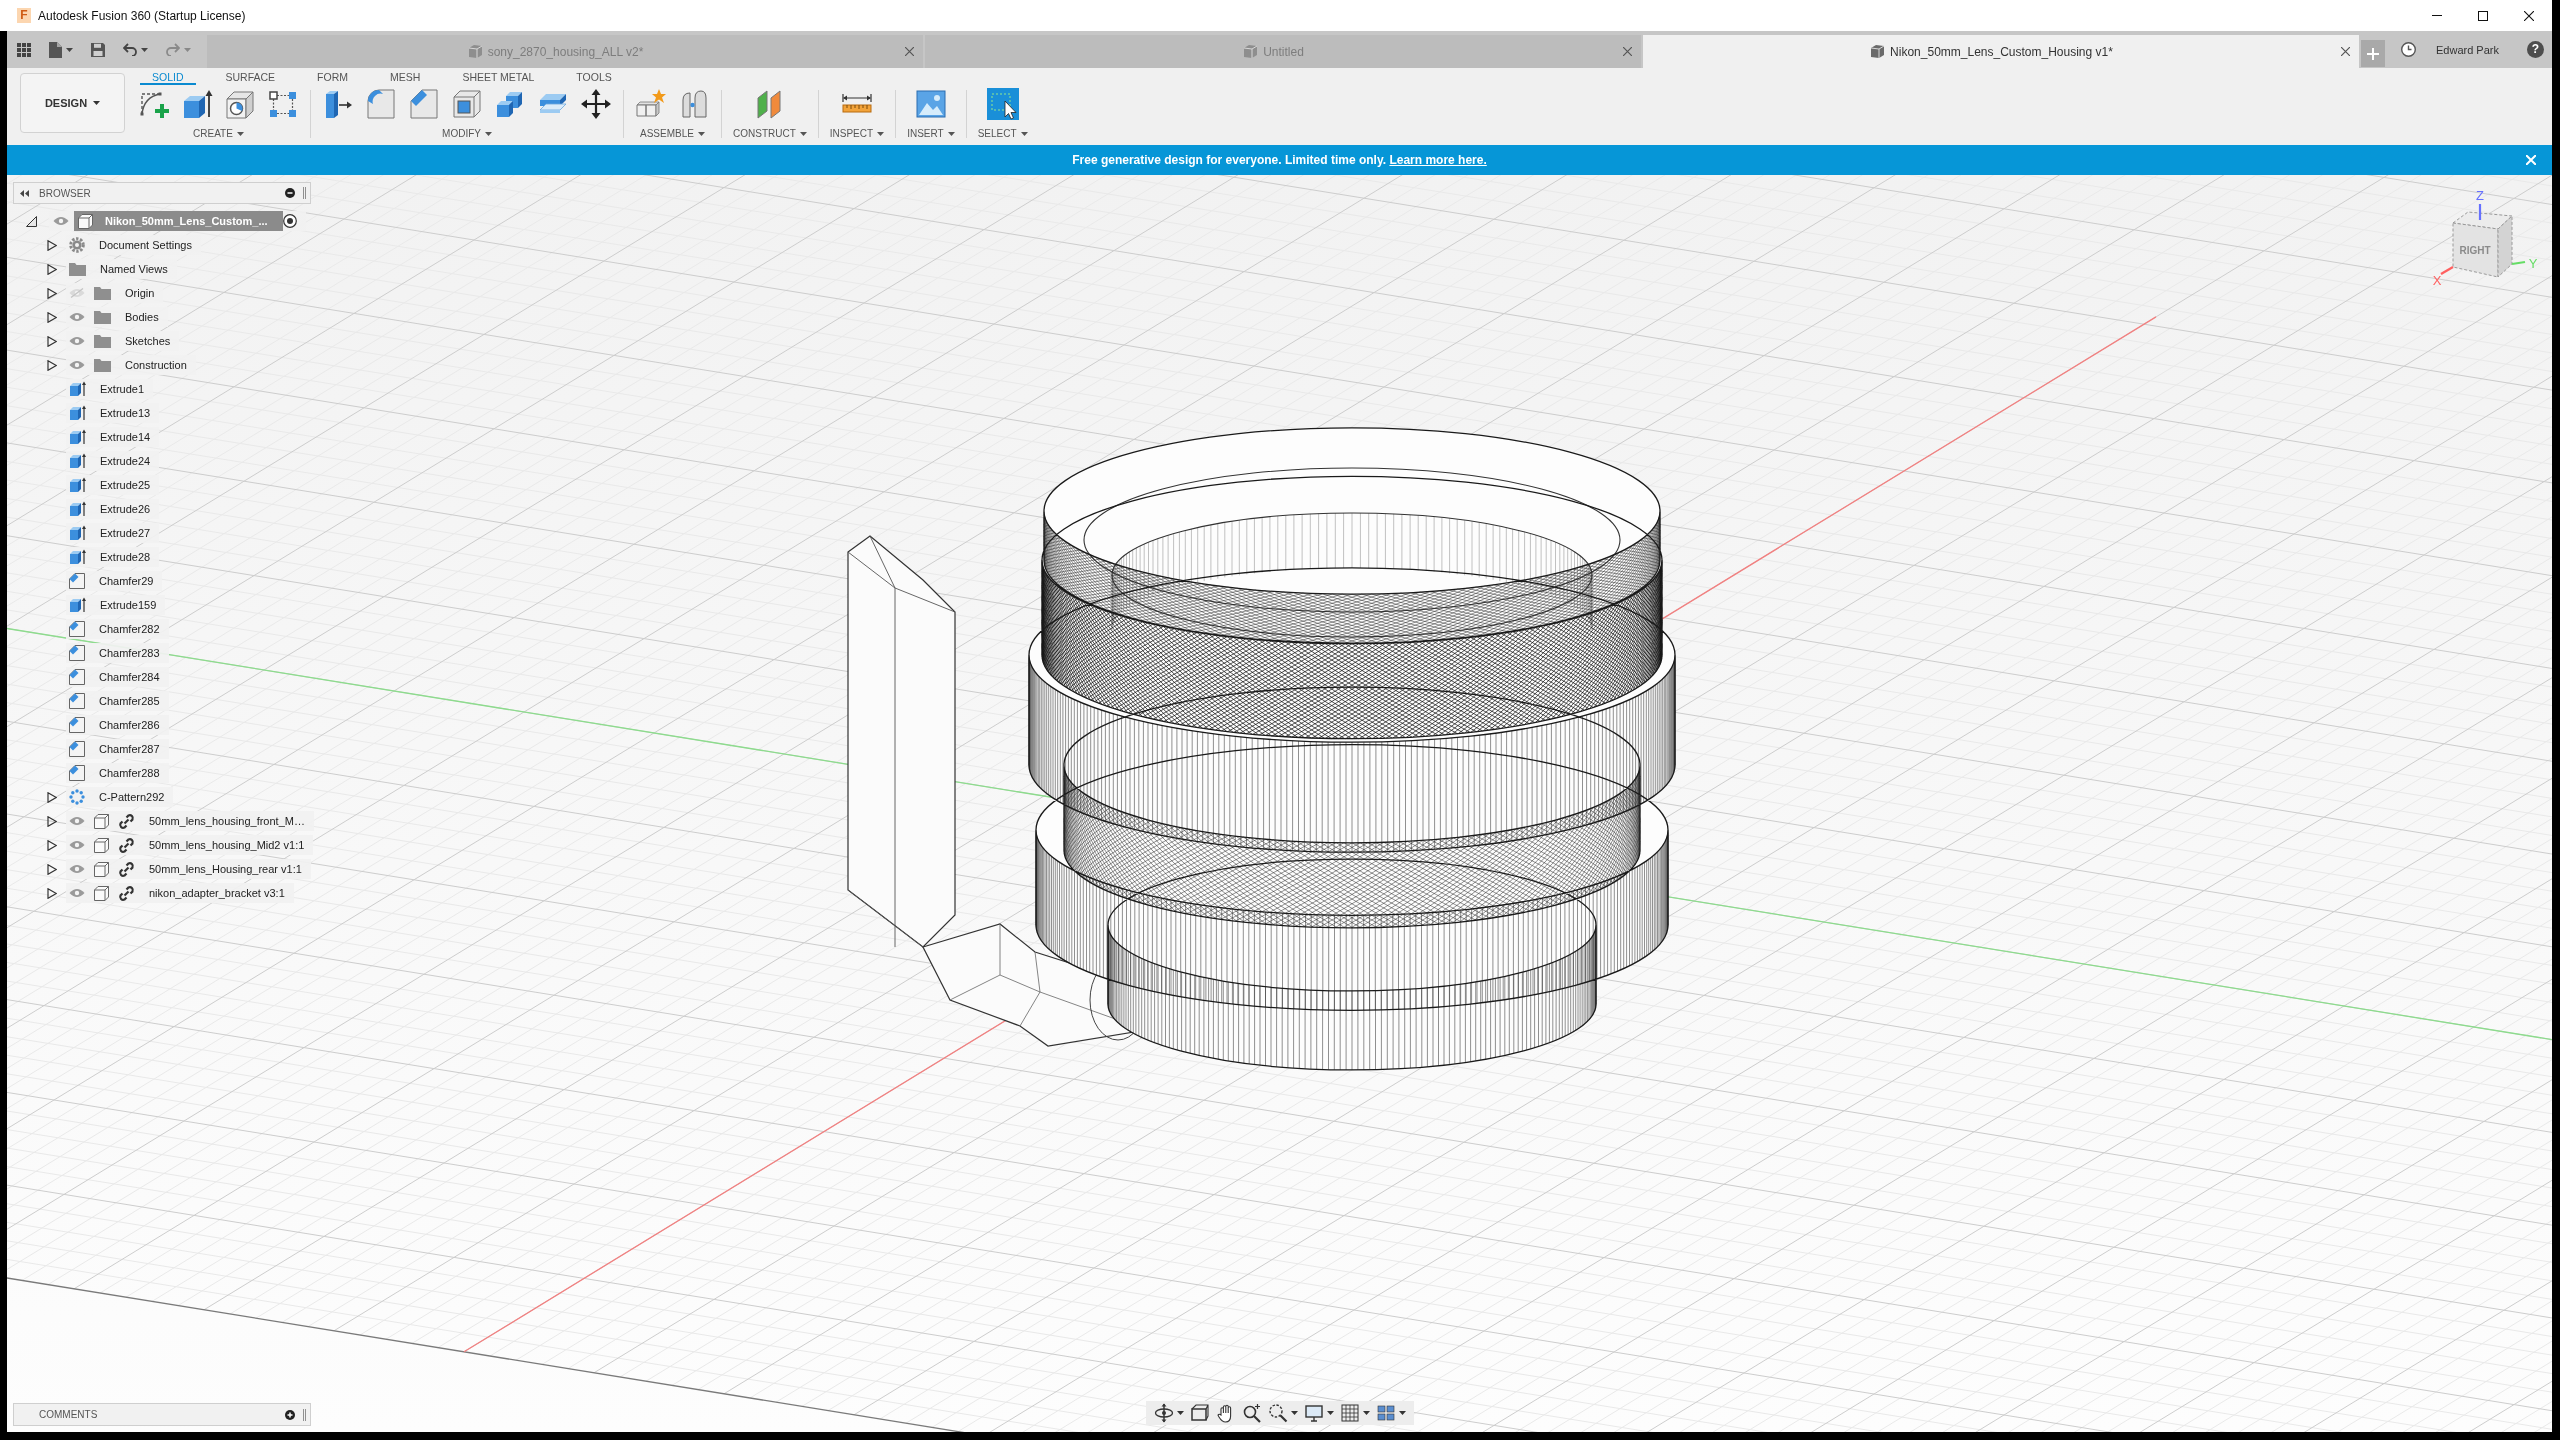 Image resolution: width=2560 pixels, height=1440 pixels. Describe the element at coordinates (113, 437) in the screenshot. I see `tree-item: Extrude14` at that location.